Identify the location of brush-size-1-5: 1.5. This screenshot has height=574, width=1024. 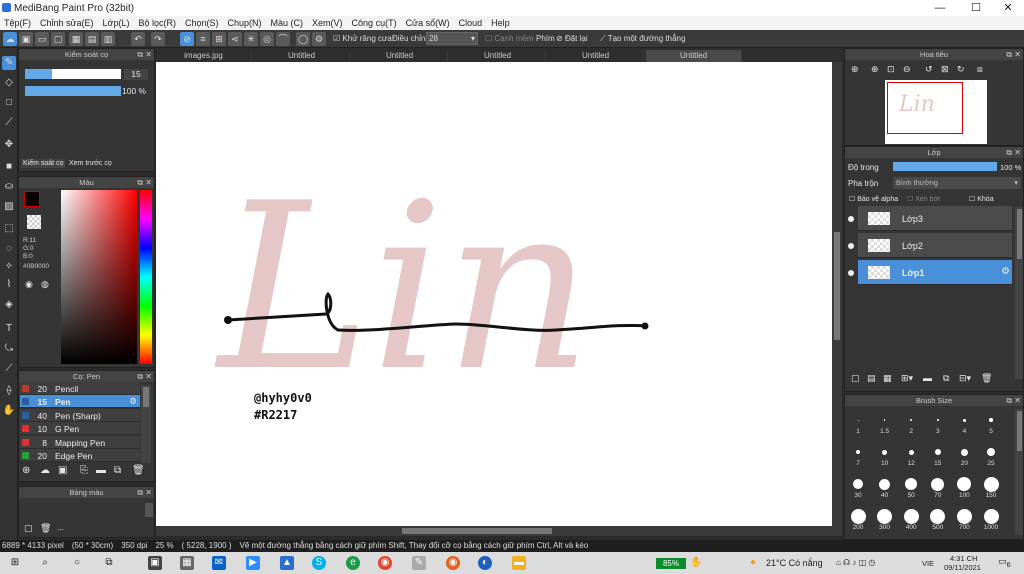
(885, 423).